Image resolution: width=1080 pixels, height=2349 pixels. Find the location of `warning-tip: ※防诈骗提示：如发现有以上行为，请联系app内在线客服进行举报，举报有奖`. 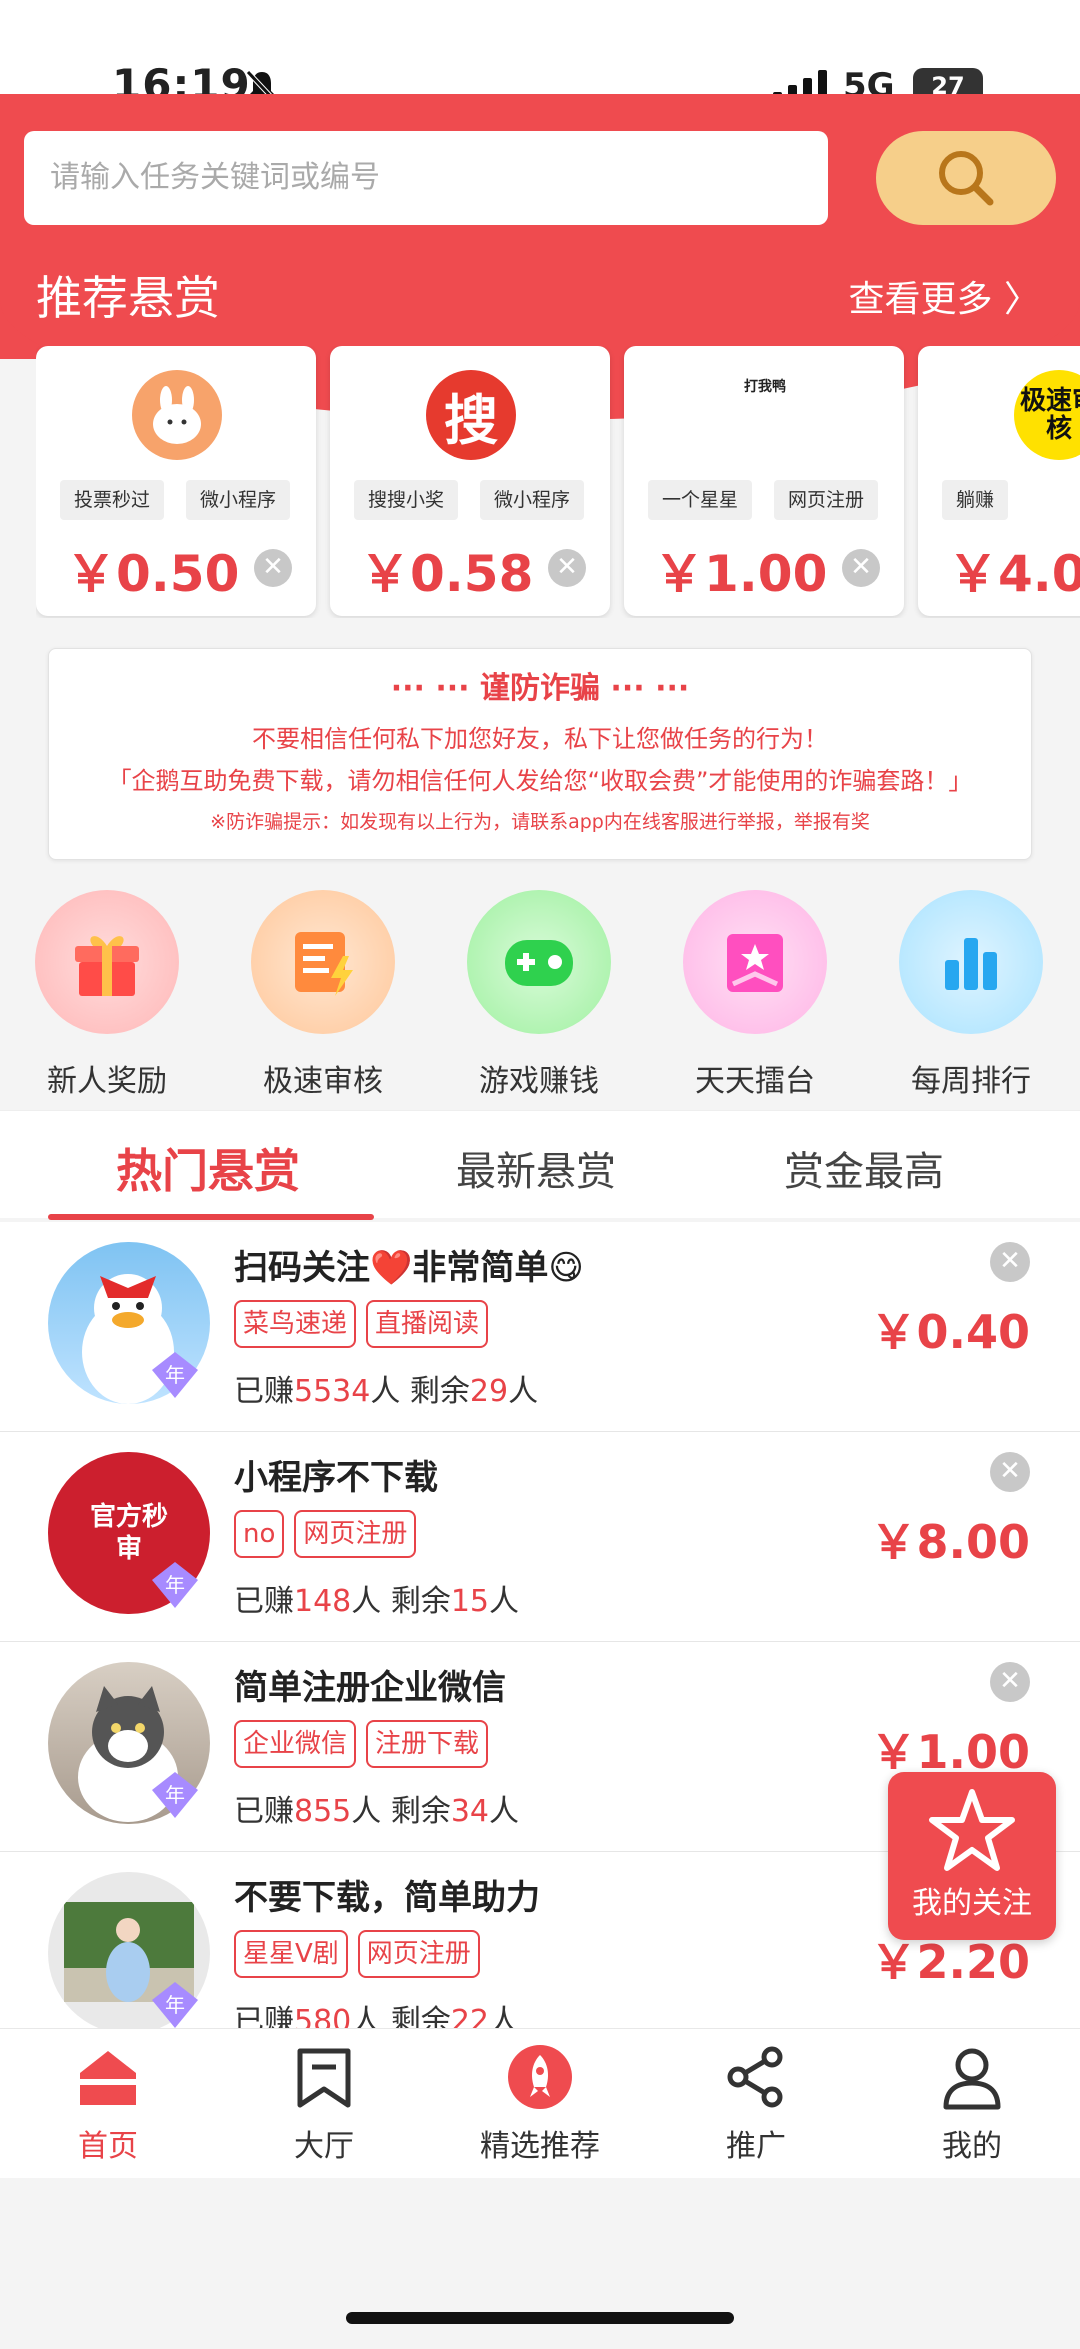

warning-tip: ※防诈骗提示：如发现有以上行为，请联系app内在线客服进行举报，举报有奖 is located at coordinates (540, 822).